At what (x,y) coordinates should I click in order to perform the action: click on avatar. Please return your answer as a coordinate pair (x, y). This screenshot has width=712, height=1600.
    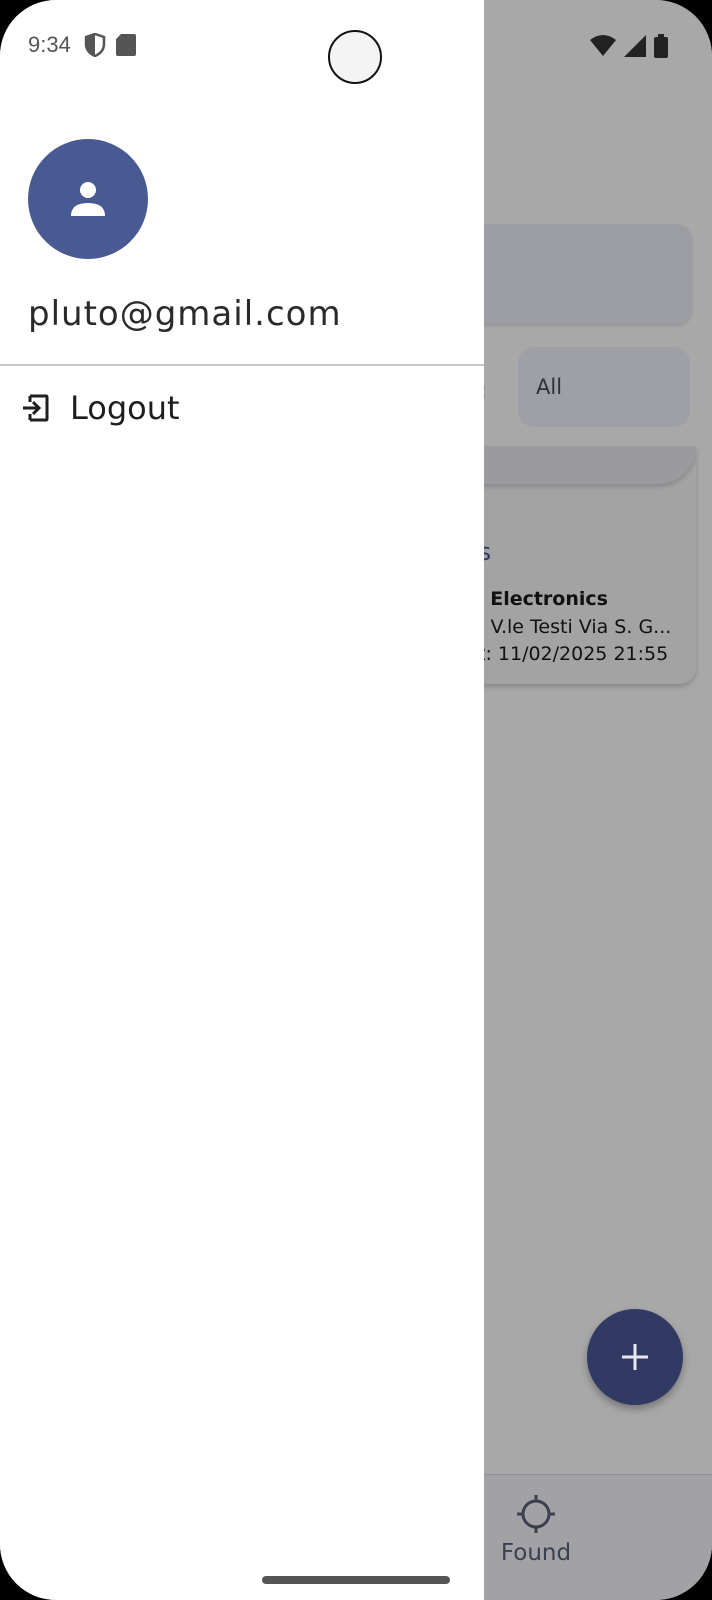
    Looking at the image, I should click on (88, 199).